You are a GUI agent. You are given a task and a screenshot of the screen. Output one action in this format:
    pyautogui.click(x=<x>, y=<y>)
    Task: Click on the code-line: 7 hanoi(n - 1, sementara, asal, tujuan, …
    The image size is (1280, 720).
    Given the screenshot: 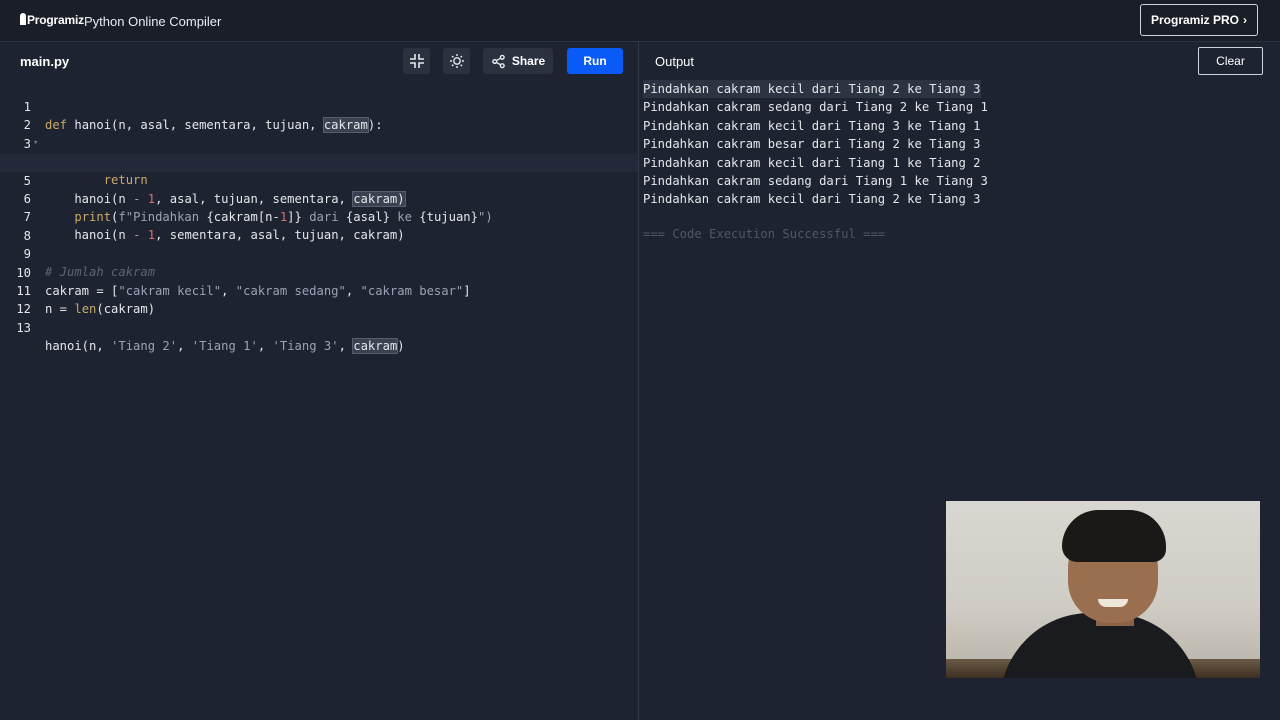 What is the action you would take?
    pyautogui.click(x=319, y=216)
    